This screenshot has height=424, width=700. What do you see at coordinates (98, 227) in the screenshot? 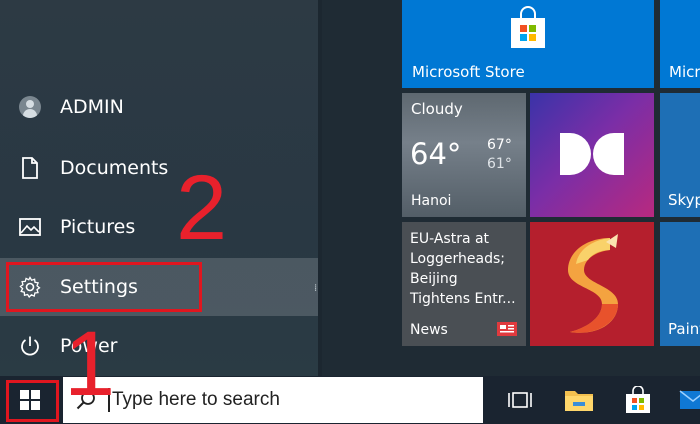
I see `pictures-label: Pictures` at bounding box center [98, 227].